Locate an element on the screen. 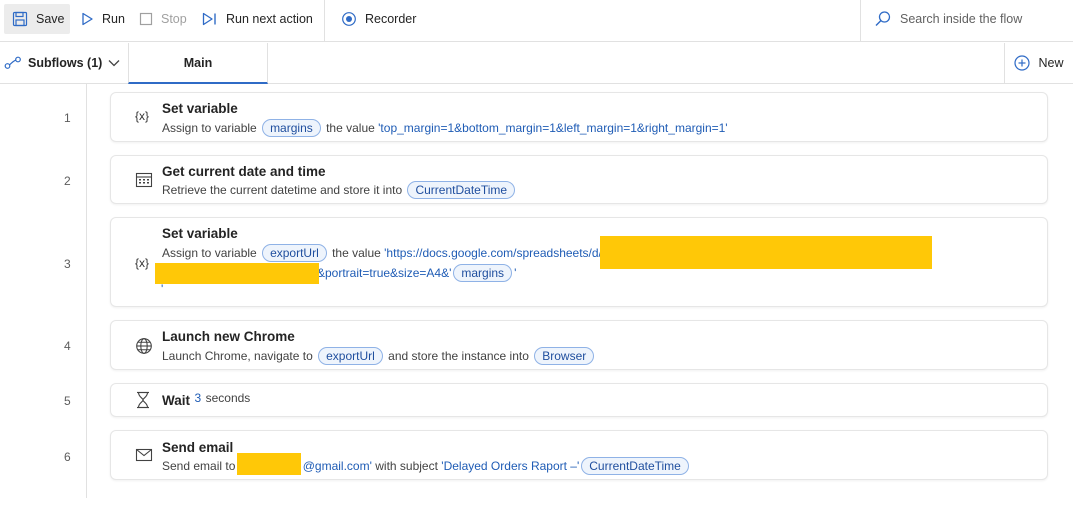 This screenshot has width=1073, height=518. add-icon is located at coordinates (1022, 63).